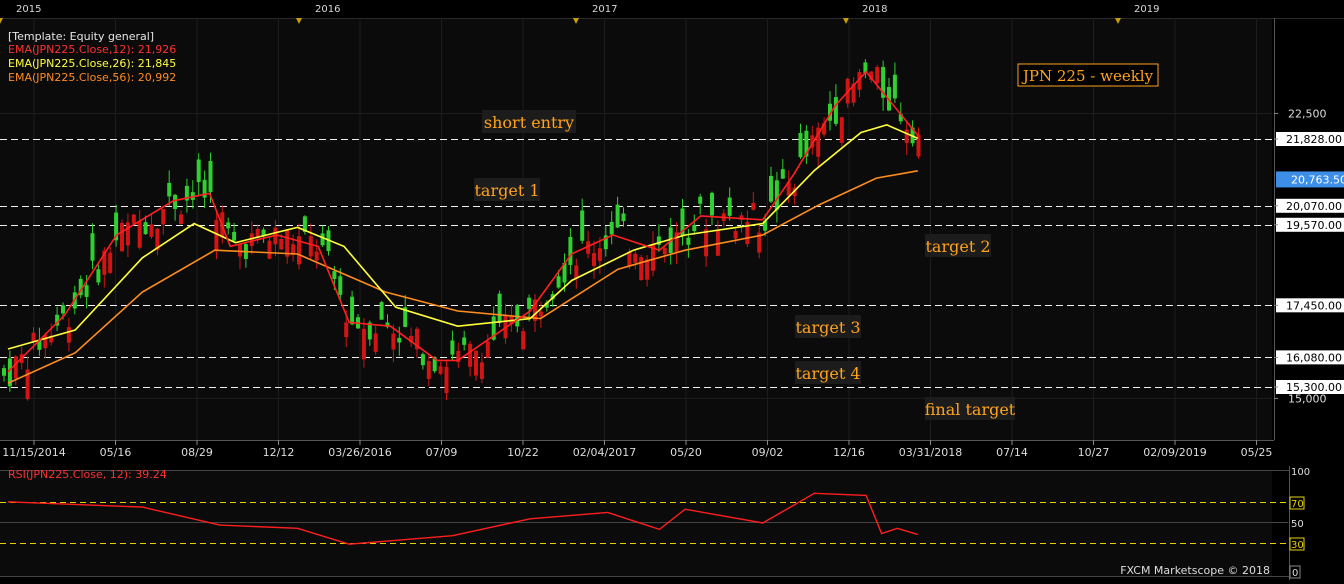 The image size is (1344, 584). Describe the element at coordinates (970, 409) in the screenshot. I see `annotation-final-target: final target` at that location.